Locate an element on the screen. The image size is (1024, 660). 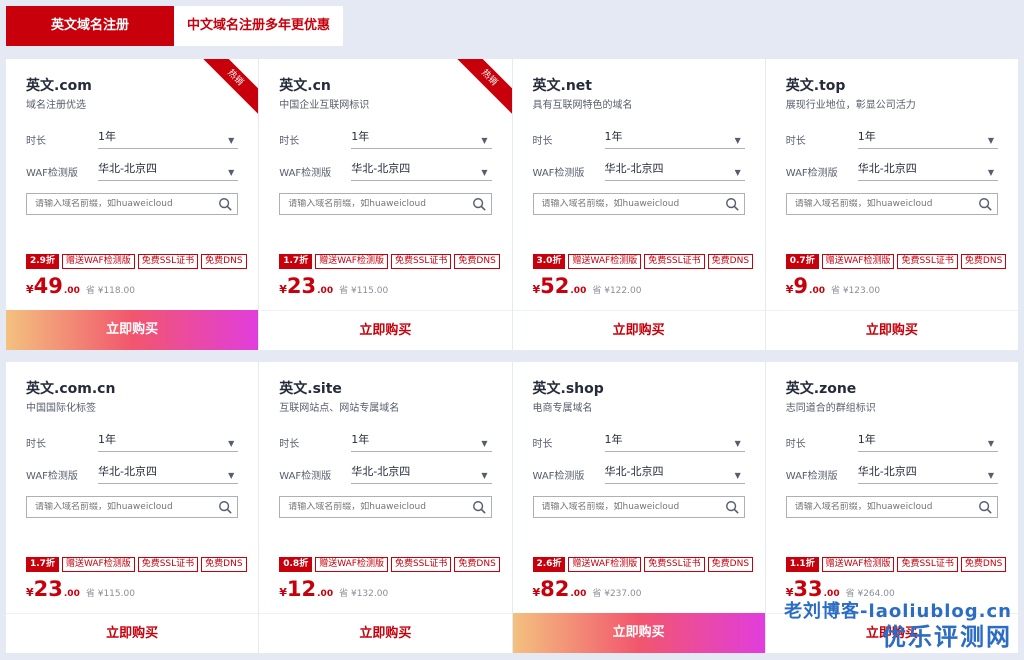
duration-field: 时长 1年 ▼ is located at coordinates (892, 442).